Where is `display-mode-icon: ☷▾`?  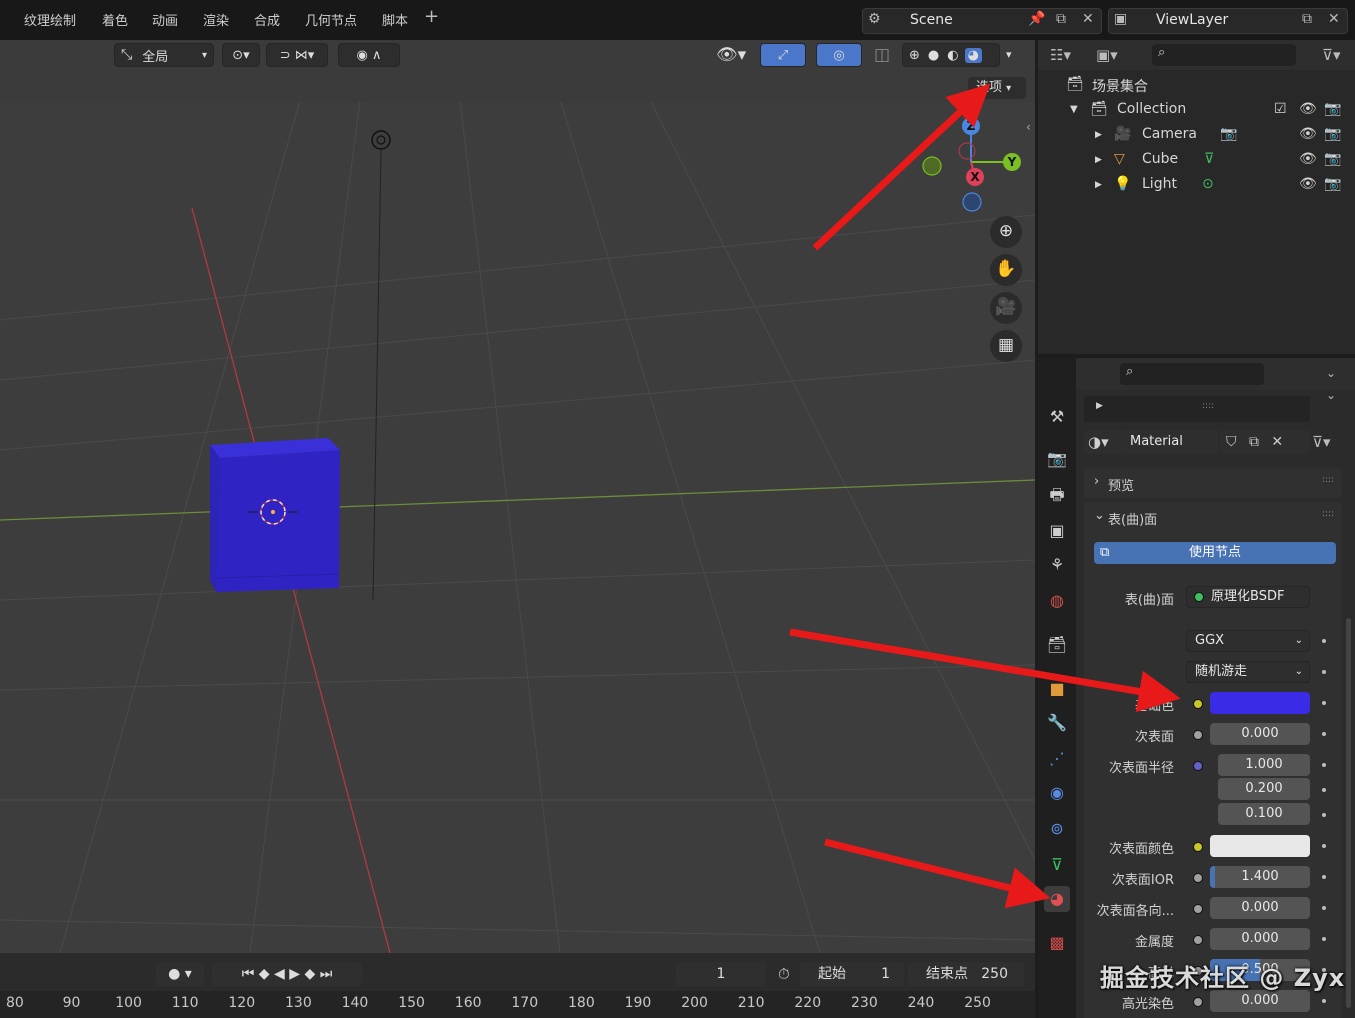
display-mode-icon: ☷▾ is located at coordinates (1060, 55).